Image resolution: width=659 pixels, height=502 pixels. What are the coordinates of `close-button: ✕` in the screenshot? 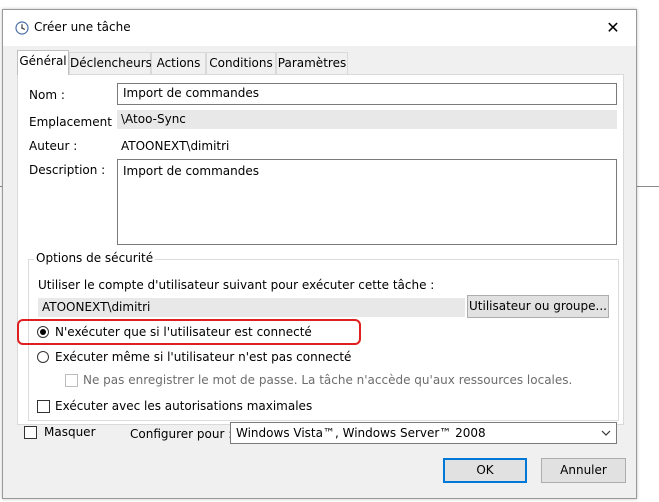 It's located at (613, 28).